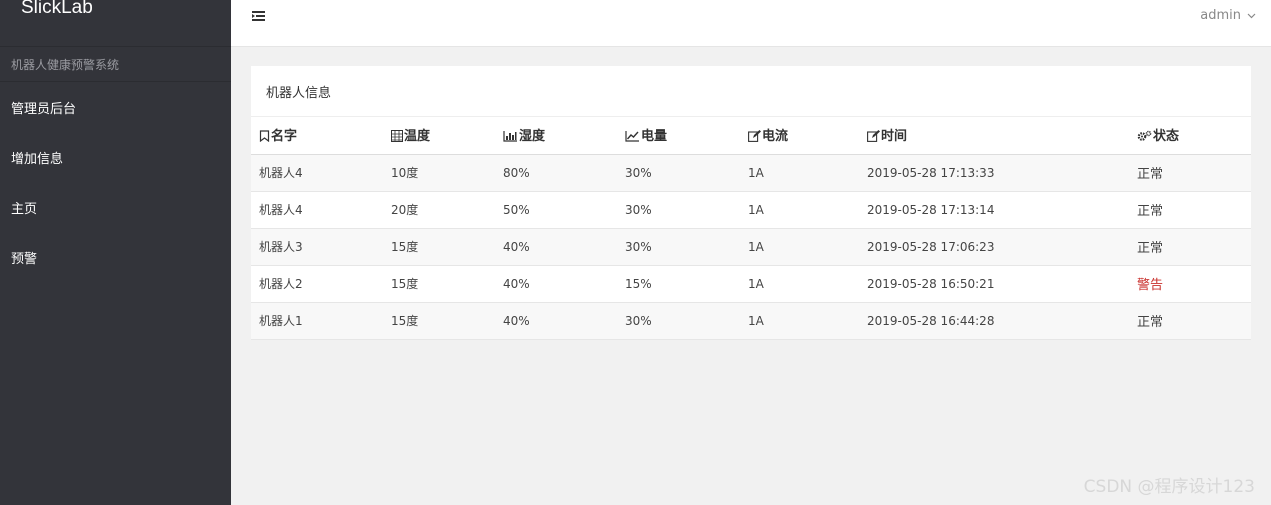 This screenshot has width=1271, height=505. I want to click on username: admin, so click(1220, 15).